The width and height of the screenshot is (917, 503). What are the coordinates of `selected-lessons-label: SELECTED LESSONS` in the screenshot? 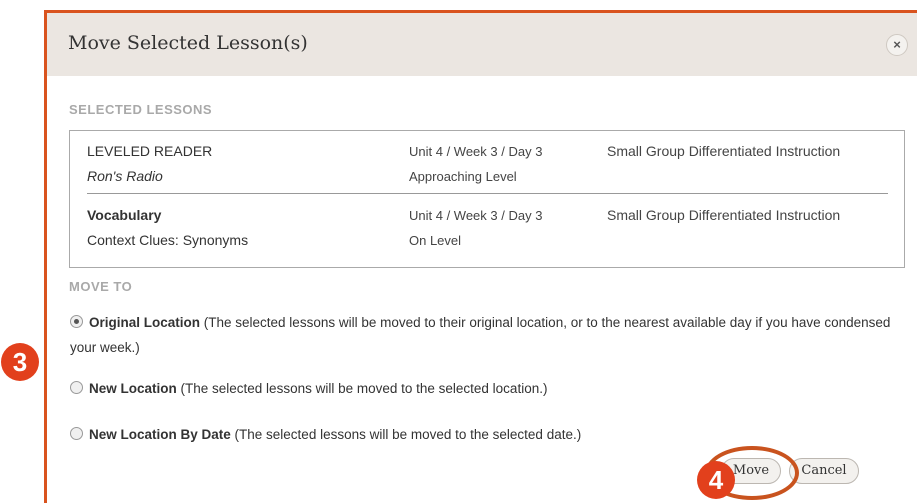 It's located at (141, 109).